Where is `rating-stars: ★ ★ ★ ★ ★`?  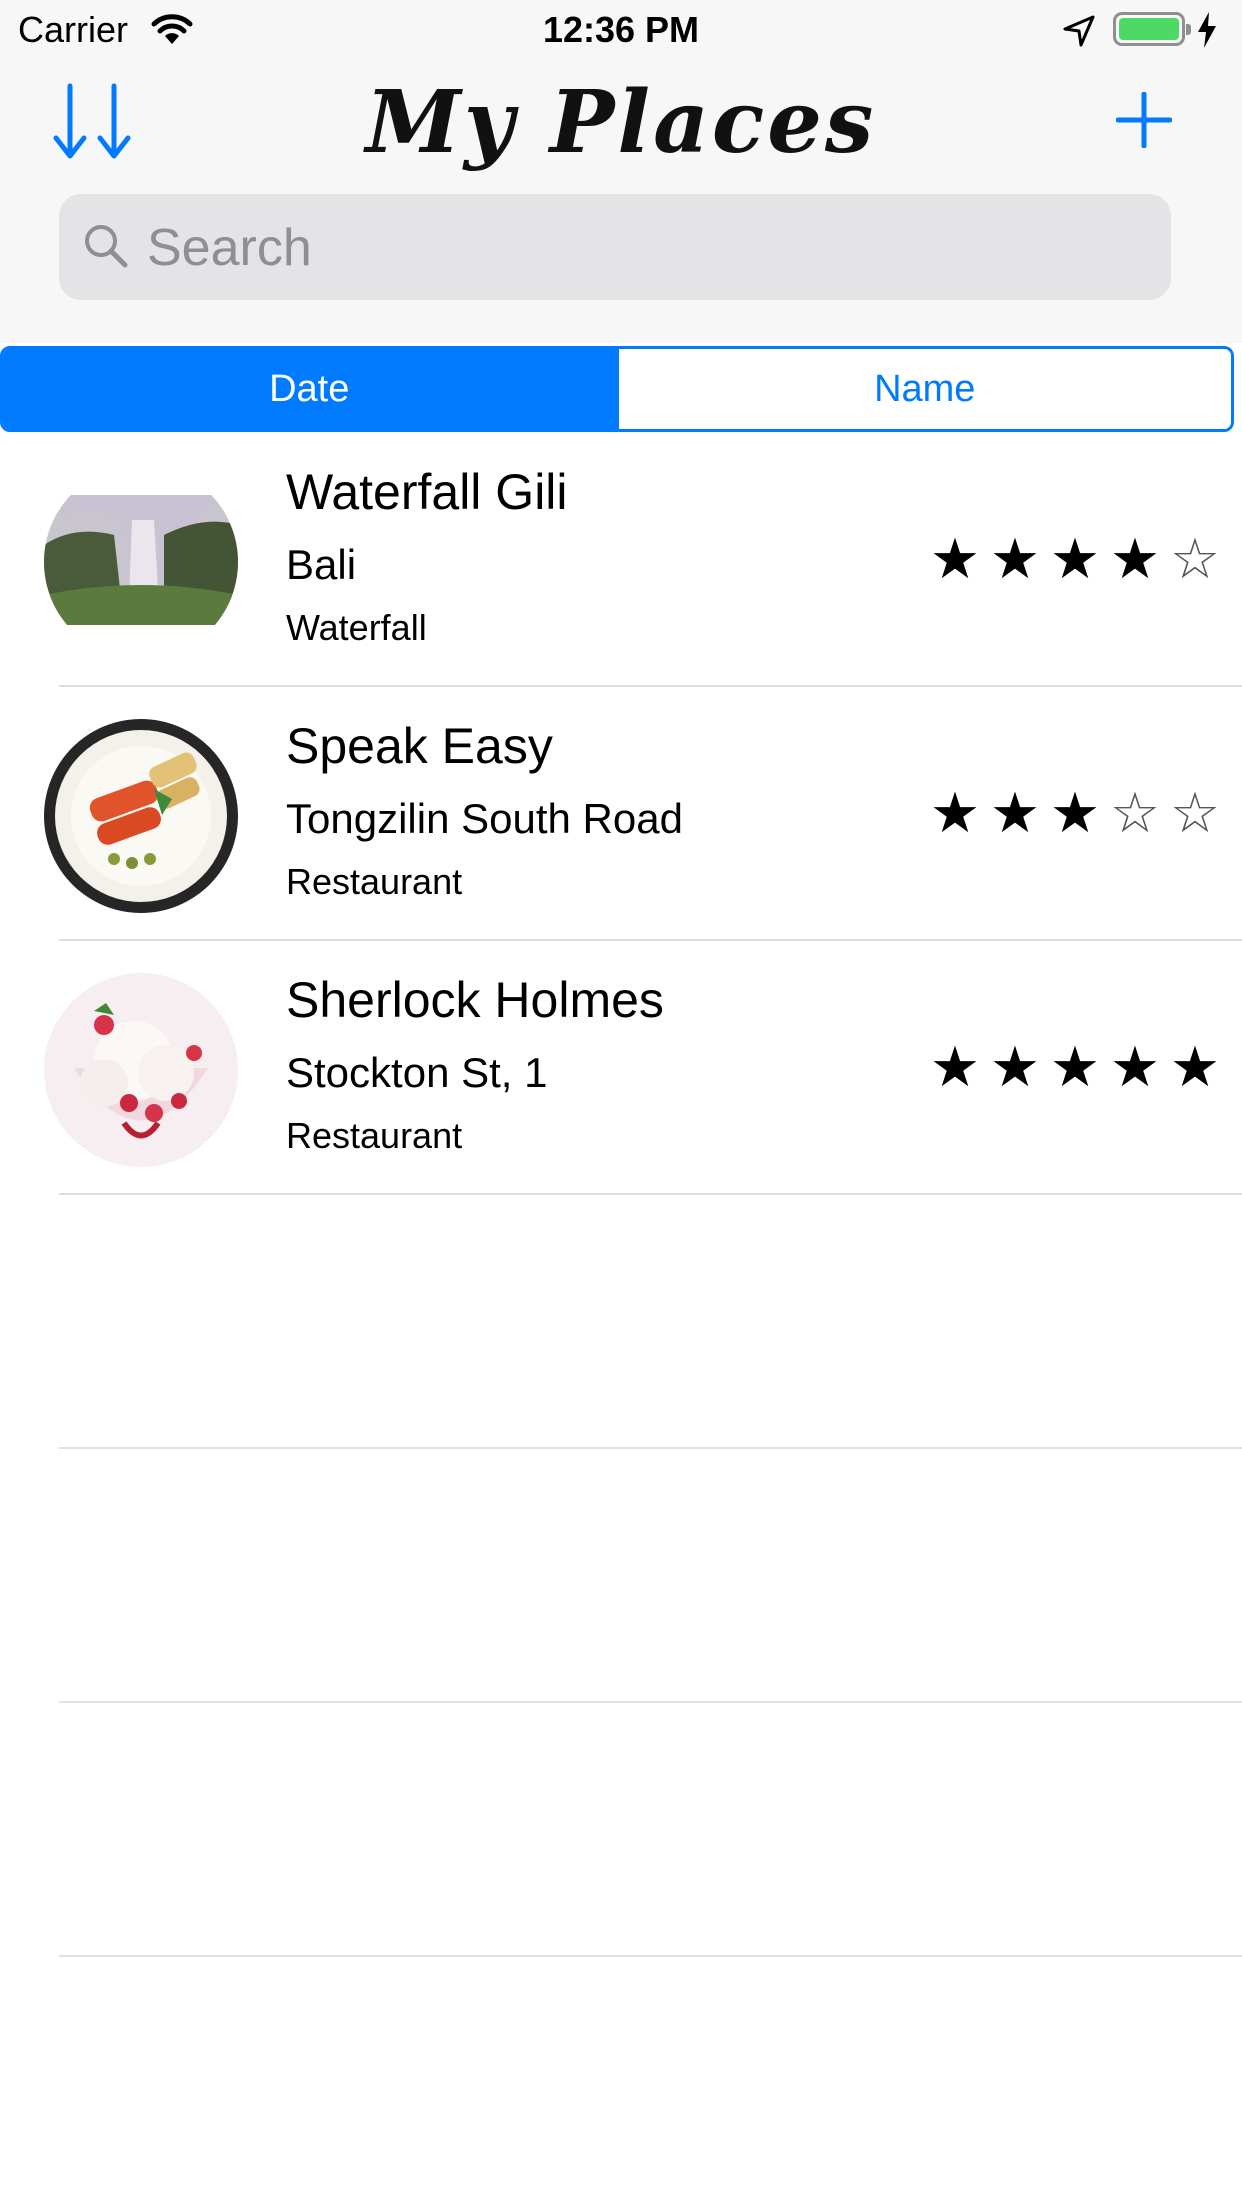 rating-stars: ★ ★ ★ ★ ★ is located at coordinates (1075, 1067).